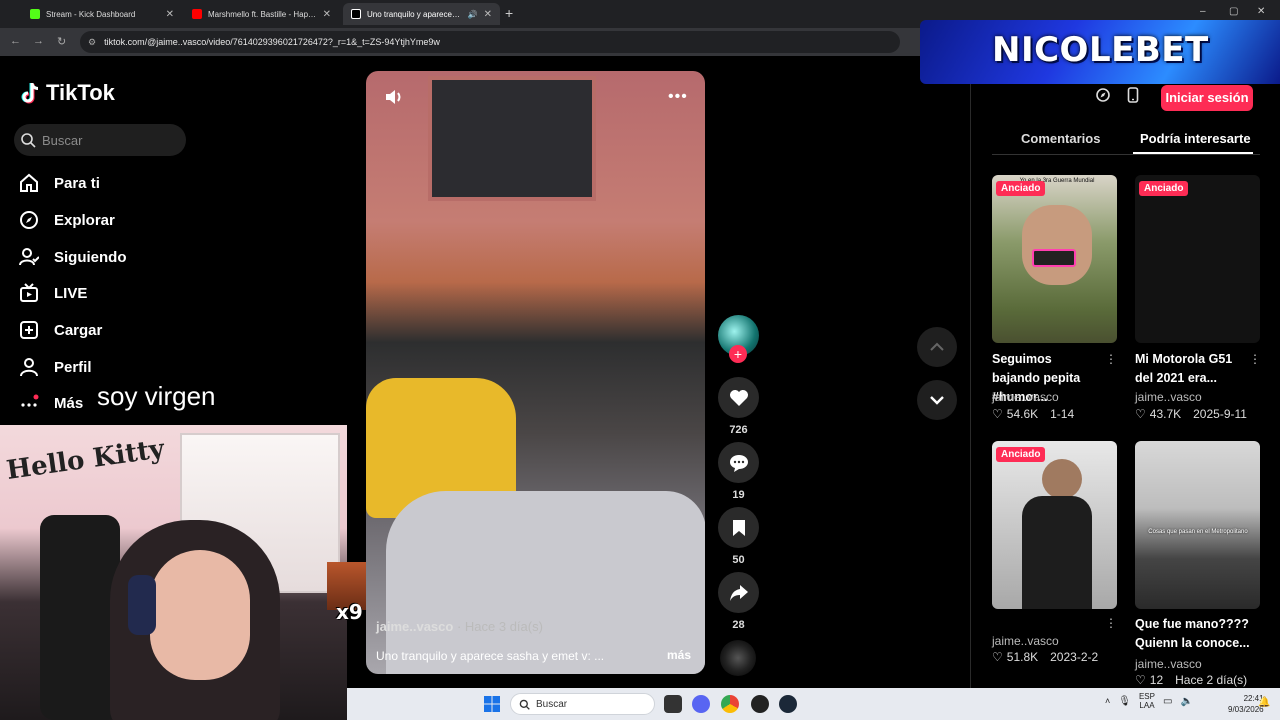 The width and height of the screenshot is (1280, 720). What do you see at coordinates (679, 655) in the screenshot?
I see `expand-description-link: más` at bounding box center [679, 655].